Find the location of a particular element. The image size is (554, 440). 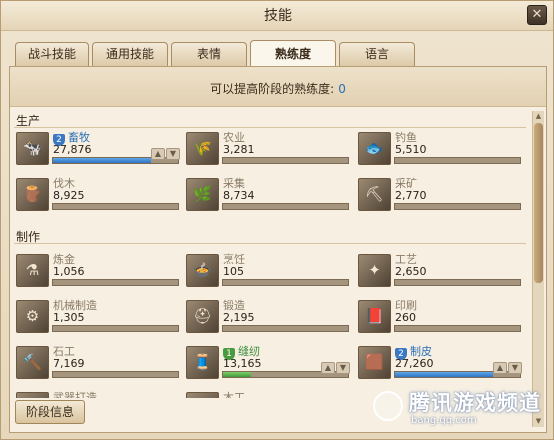

skill-name-text: 木工 is located at coordinates (234, 395).